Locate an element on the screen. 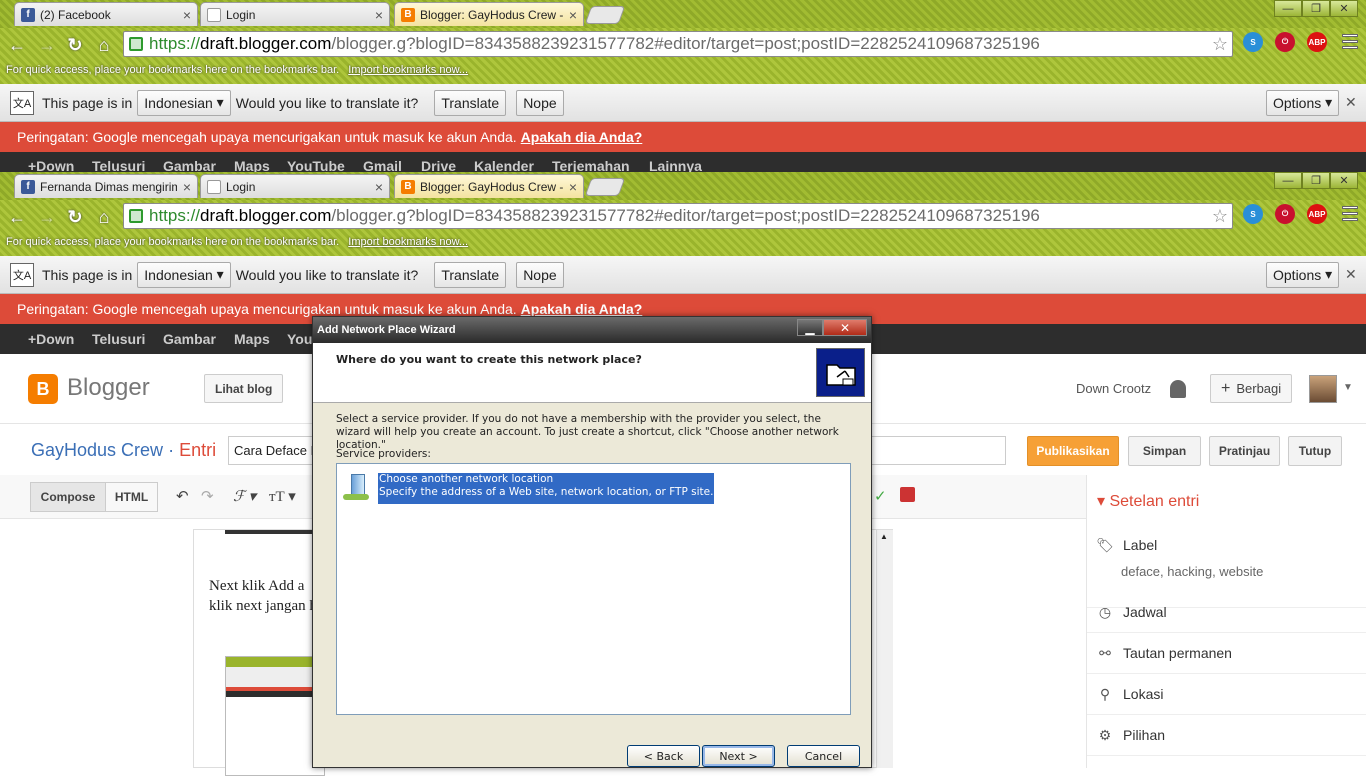 Image resolution: width=1366 pixels, height=776 pixels. embedded-screenshot-image is located at coordinates (275, 716).